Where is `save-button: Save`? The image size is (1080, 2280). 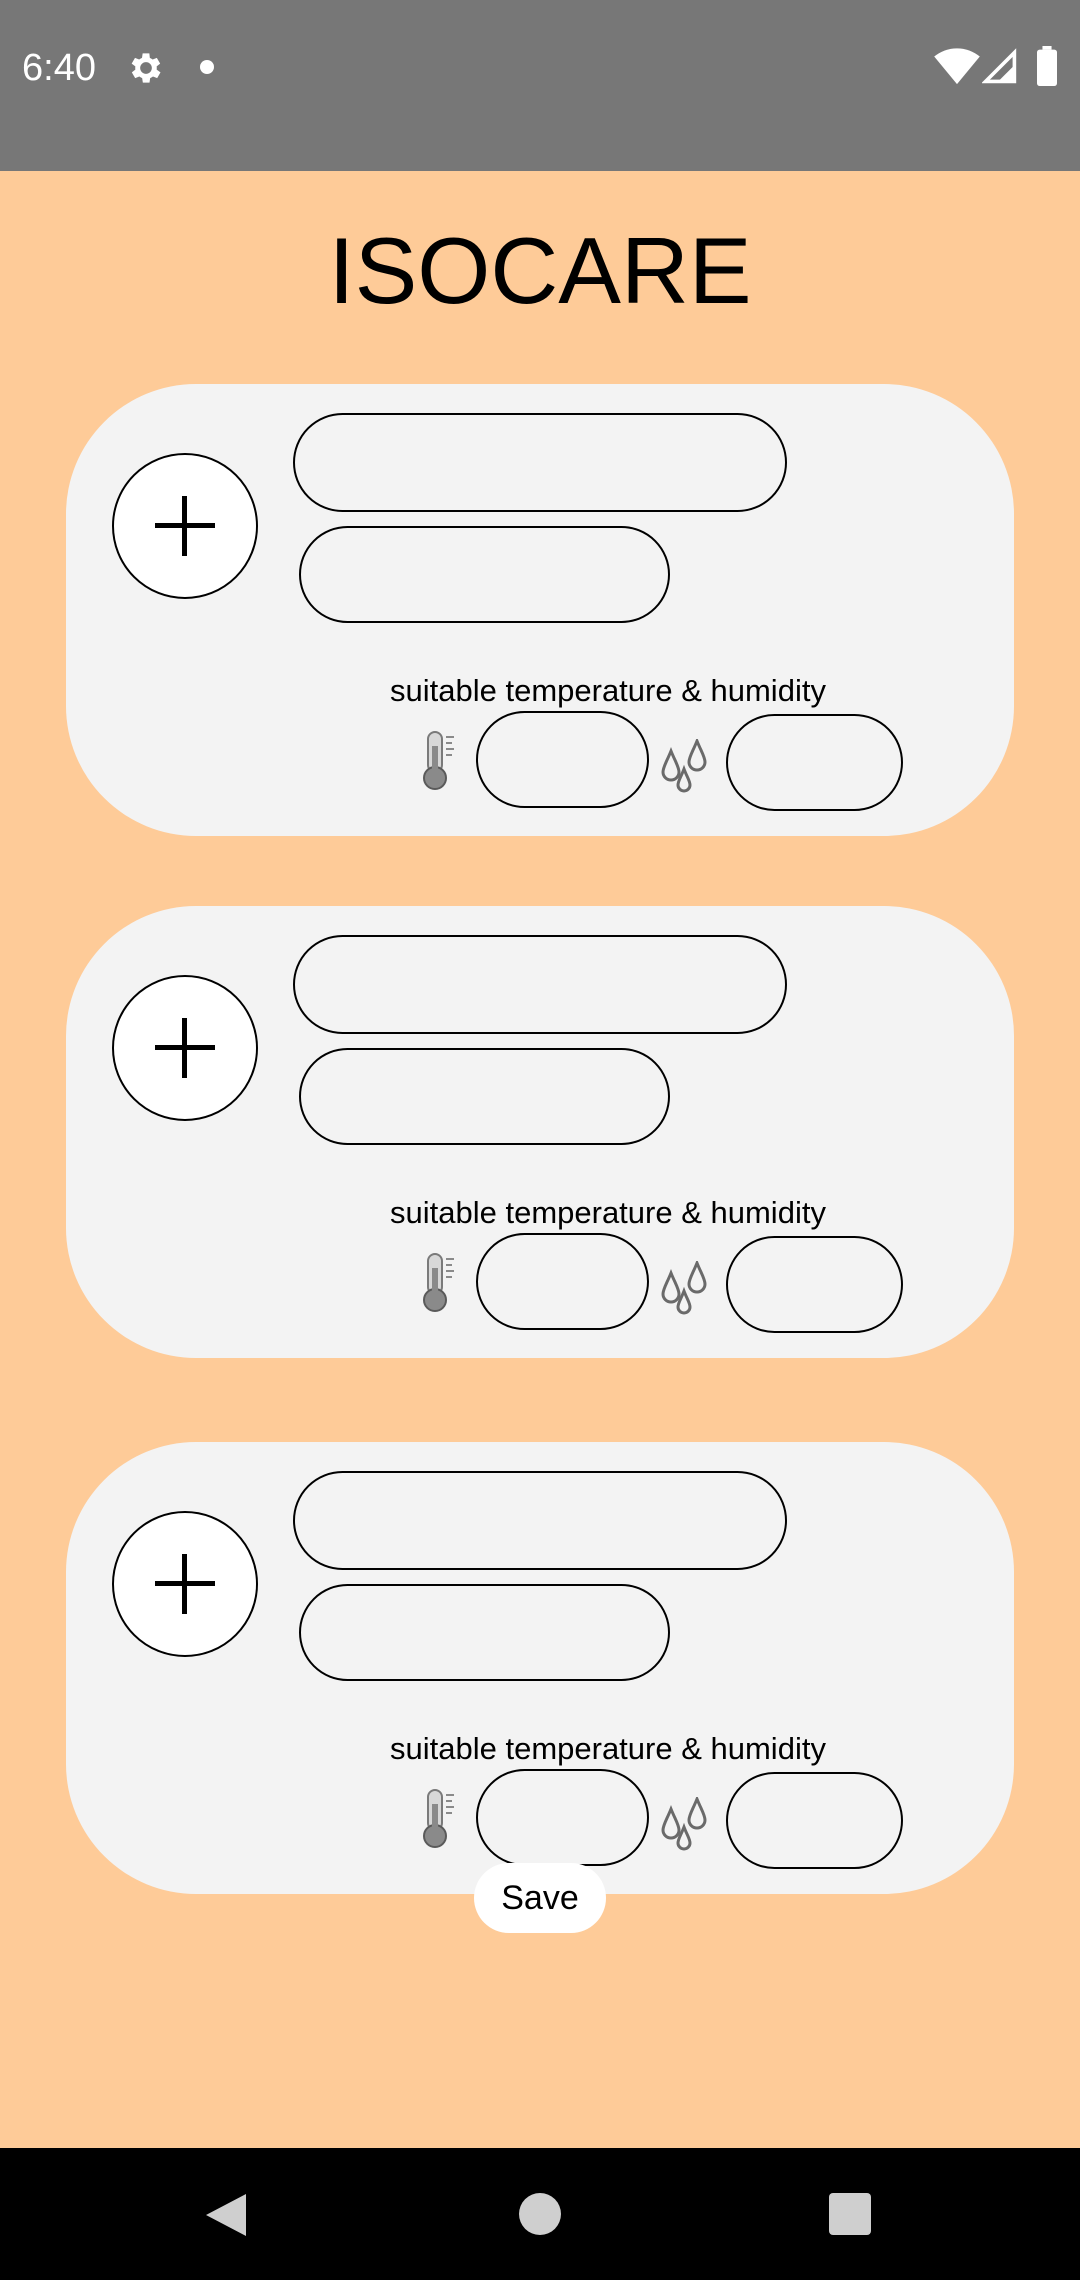
save-button: Save is located at coordinates (540, 1898).